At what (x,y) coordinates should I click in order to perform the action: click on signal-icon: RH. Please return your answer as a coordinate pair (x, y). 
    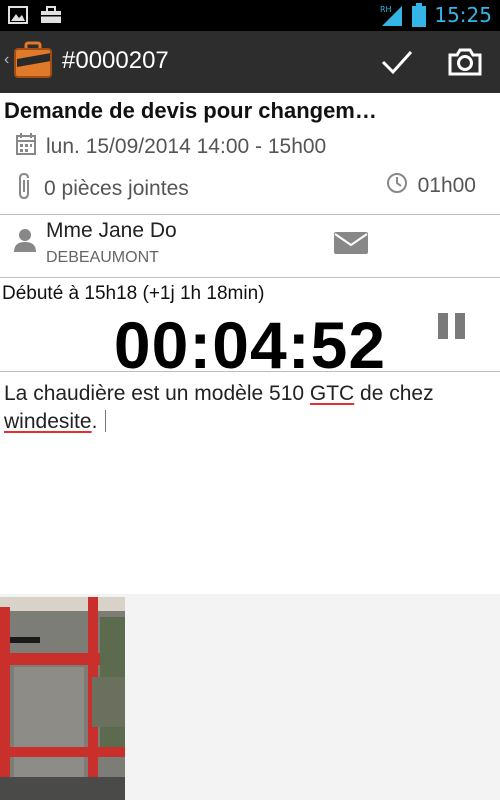
    Looking at the image, I should click on (391, 15).